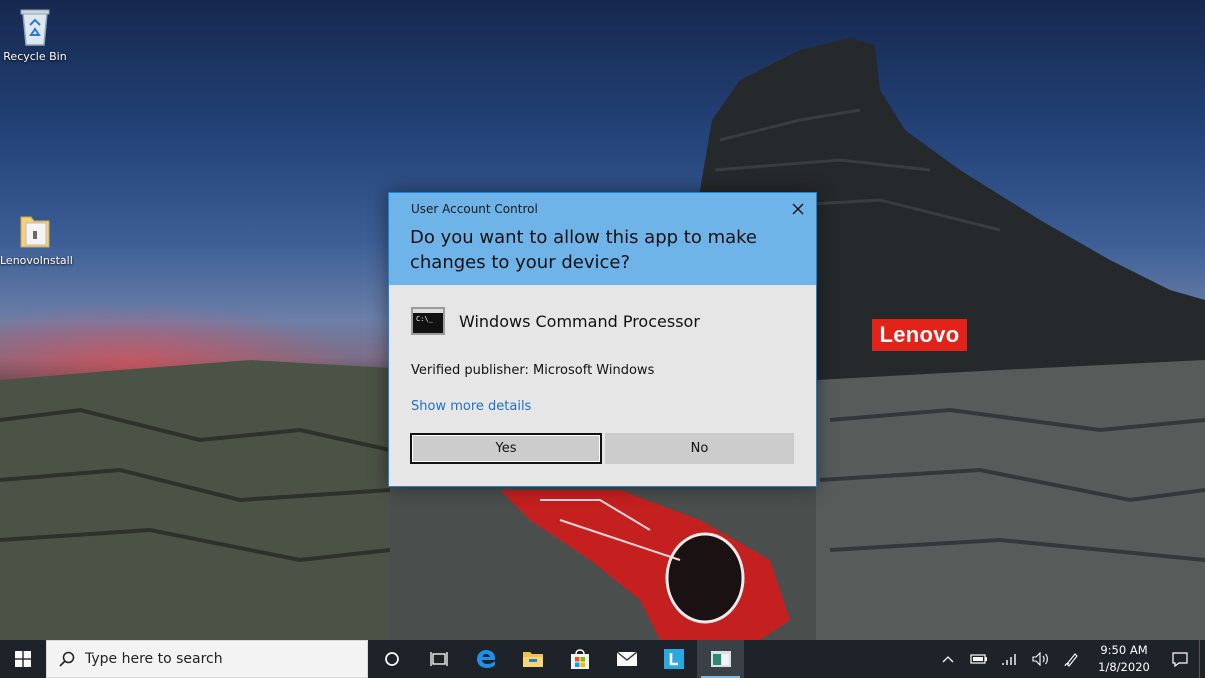  I want to click on system-tray: 9:50 AM 1/8/2020, so click(1068, 659).